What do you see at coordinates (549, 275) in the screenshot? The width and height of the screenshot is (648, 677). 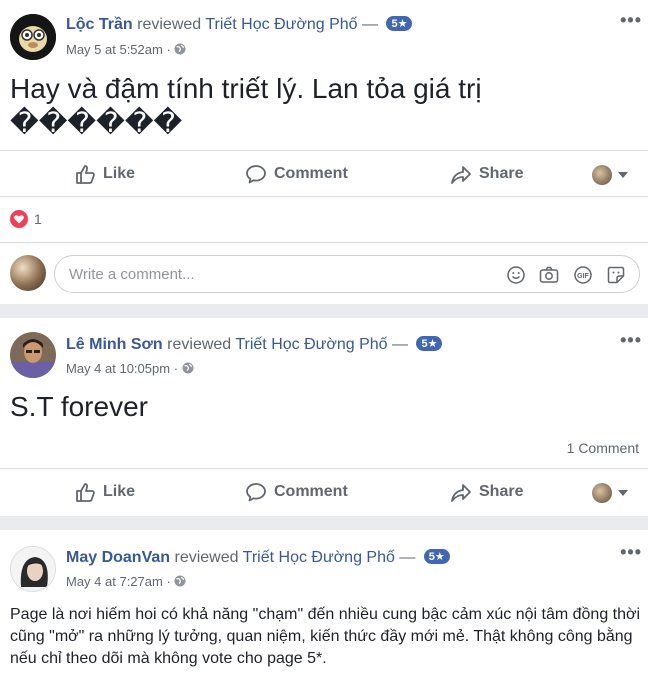 I see `camera-icon` at bounding box center [549, 275].